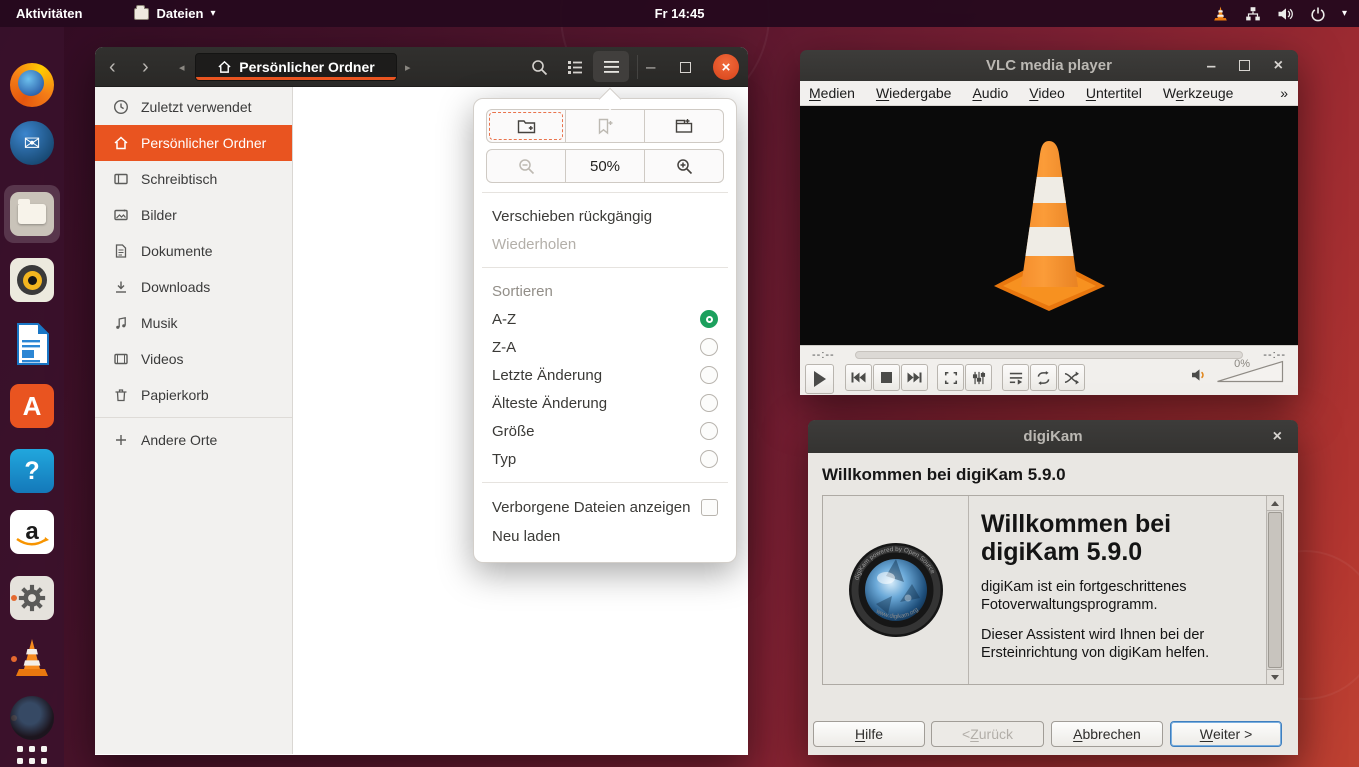  Describe the element at coordinates (193, 107) in the screenshot. I see `sidebar-item-recent: Zuletzt verwendet` at that location.